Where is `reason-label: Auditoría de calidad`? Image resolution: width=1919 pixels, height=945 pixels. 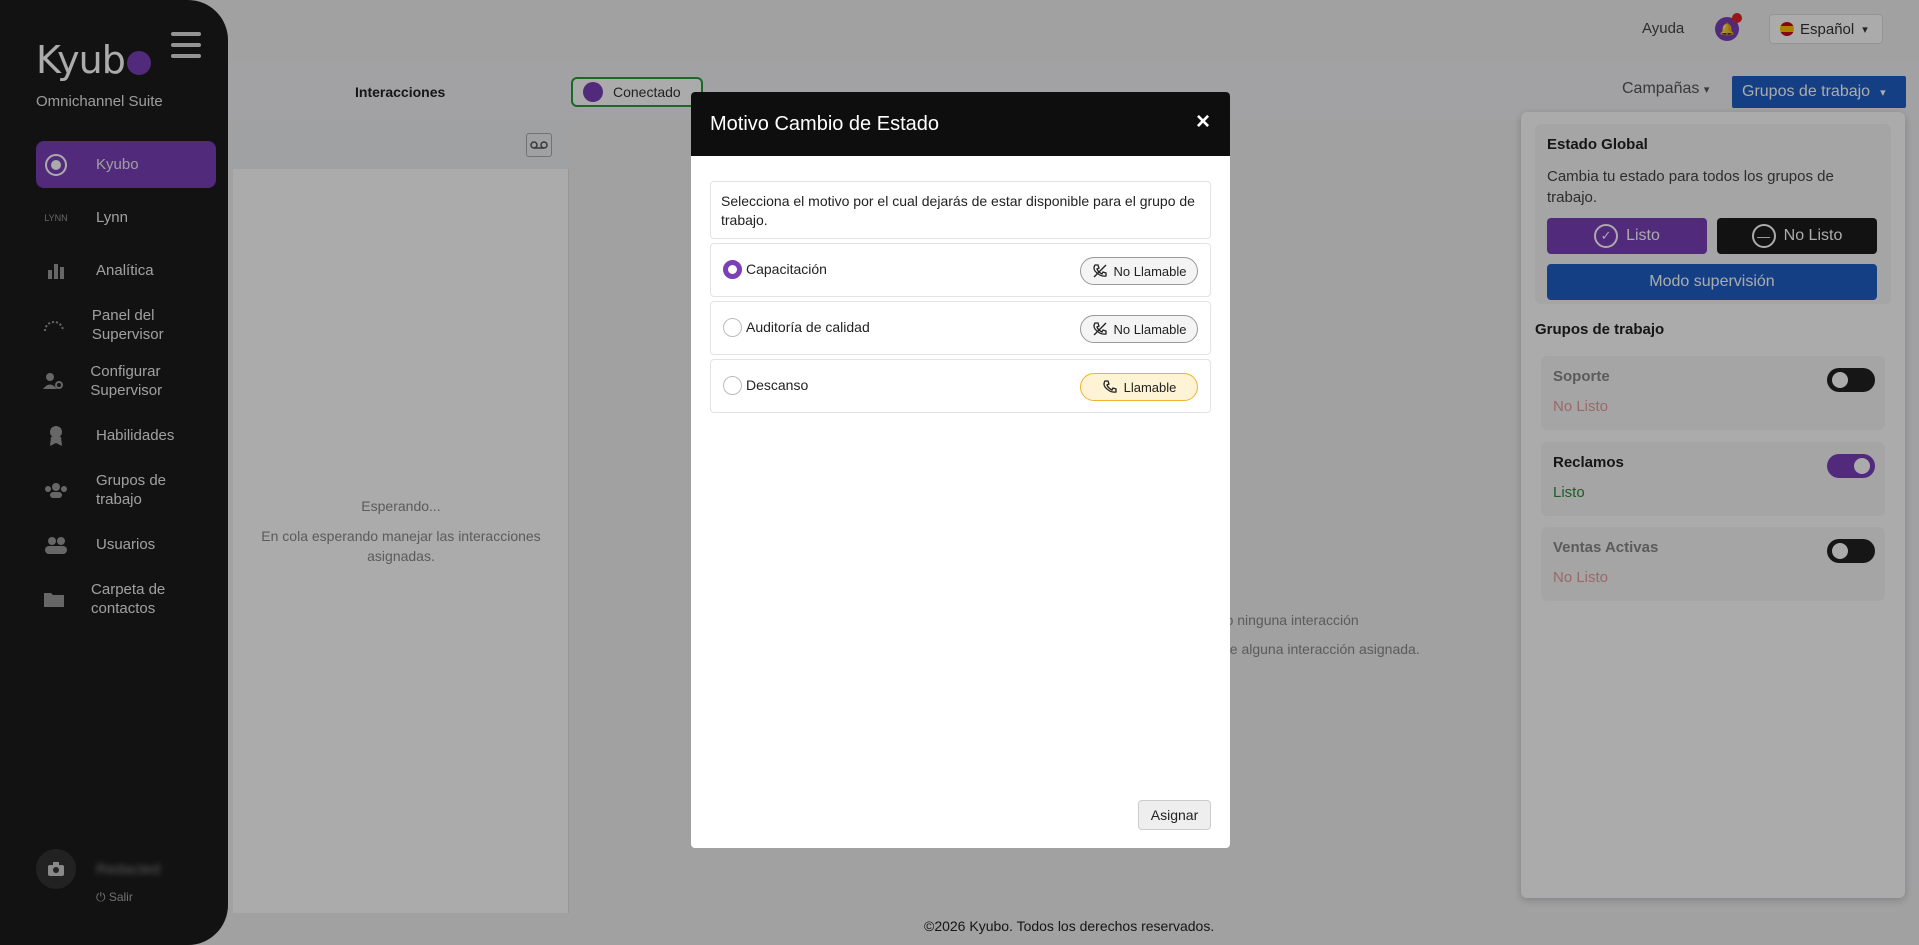
reason-label: Auditoría de calidad is located at coordinates (808, 327).